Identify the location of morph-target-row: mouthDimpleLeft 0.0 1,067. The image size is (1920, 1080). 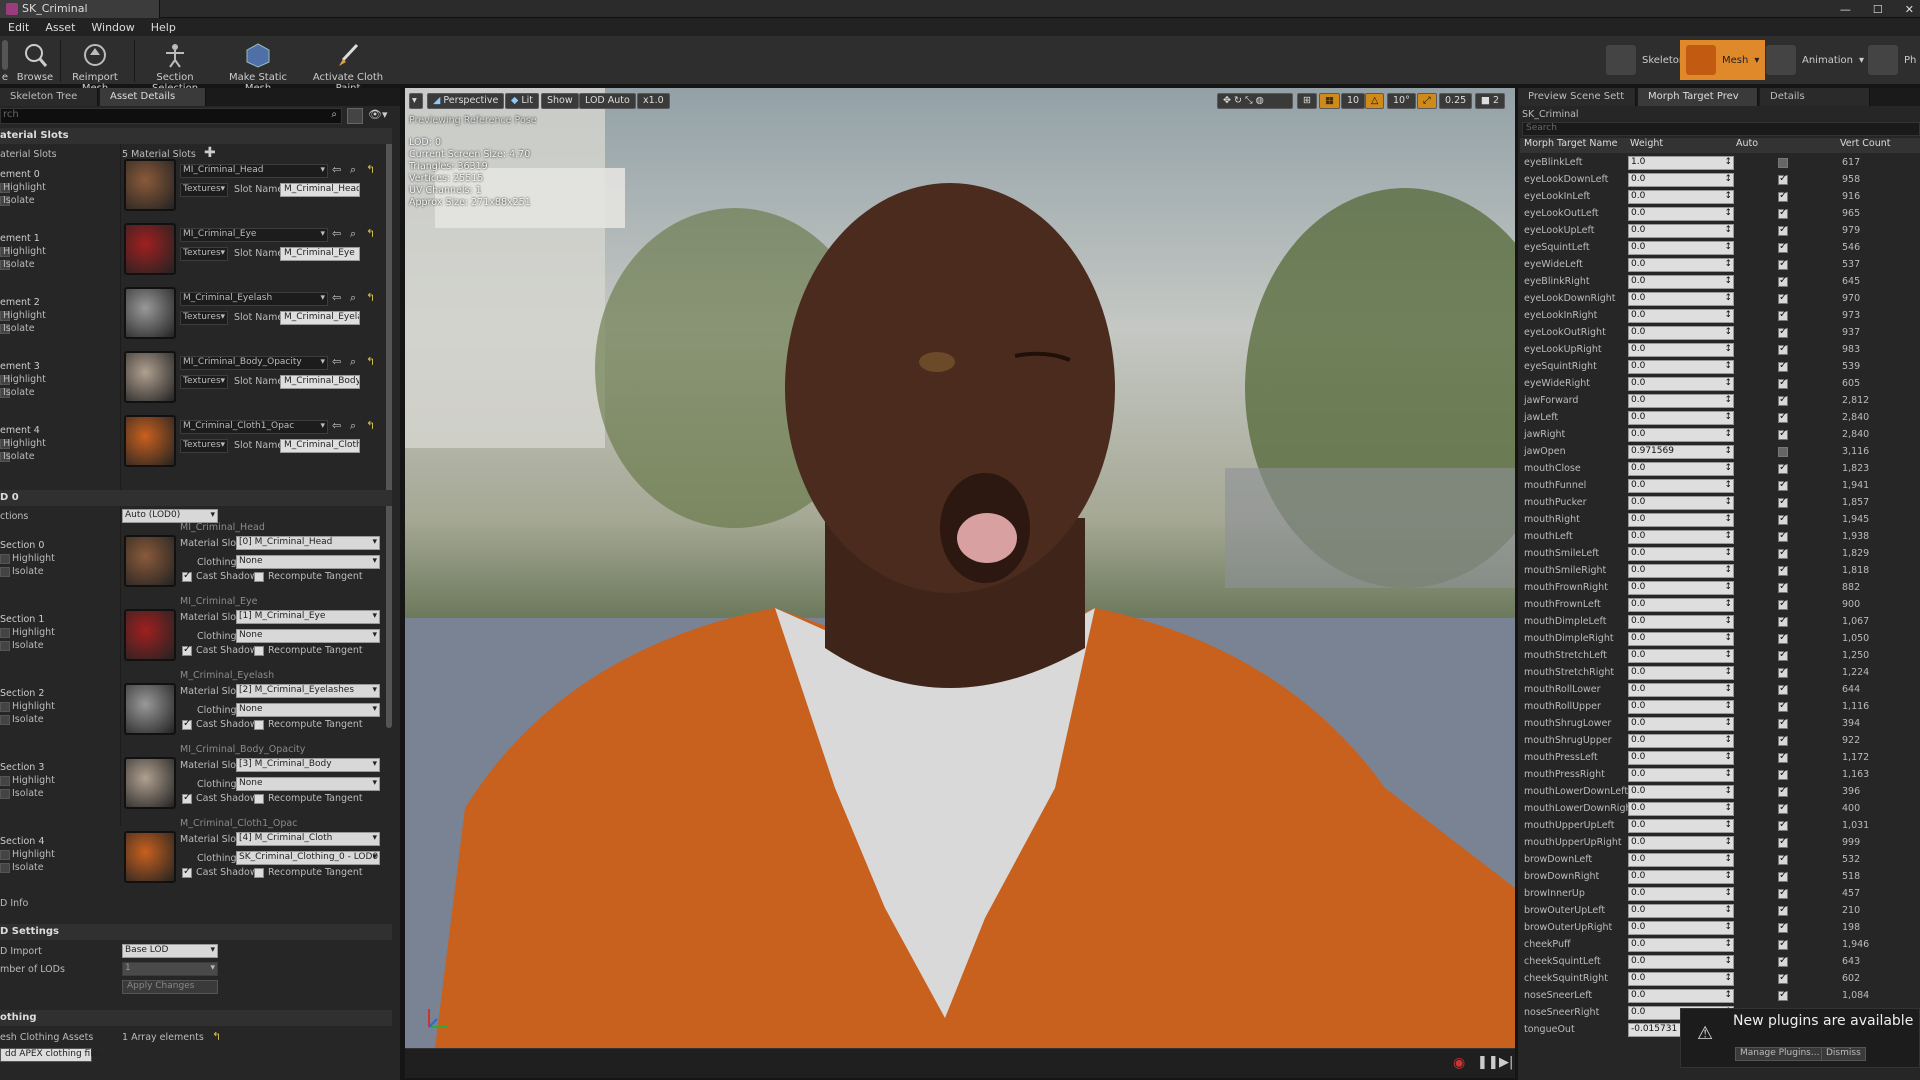
(1719, 622).